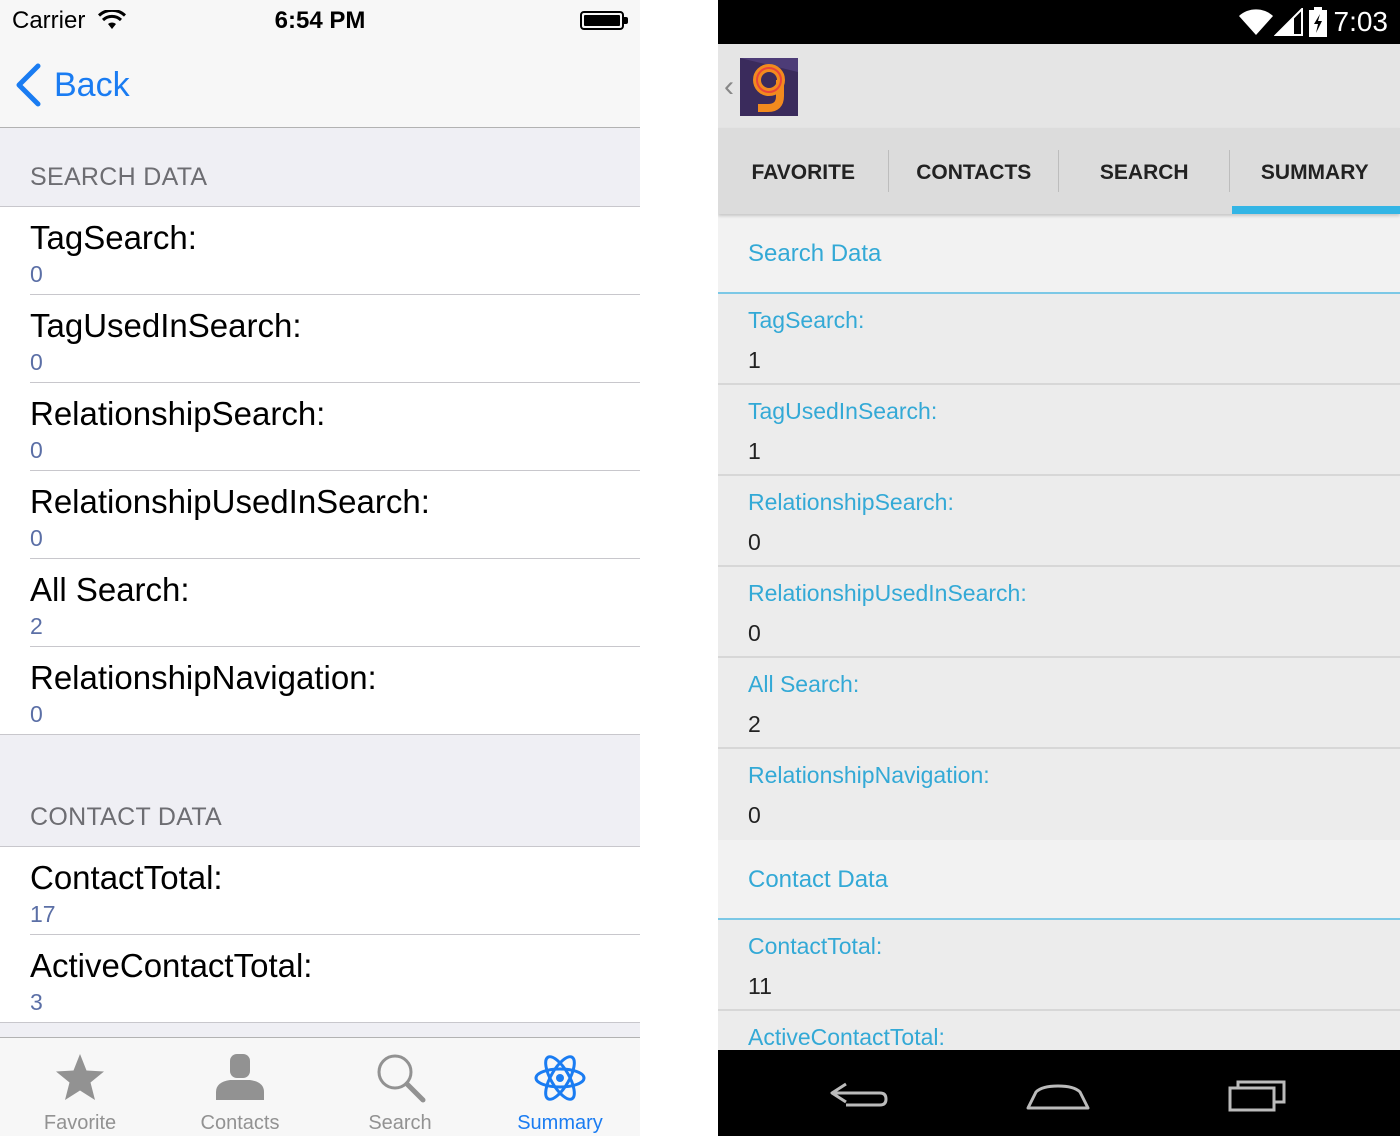 This screenshot has width=1400, height=1136. What do you see at coordinates (240, 1077) in the screenshot?
I see `person-icon` at bounding box center [240, 1077].